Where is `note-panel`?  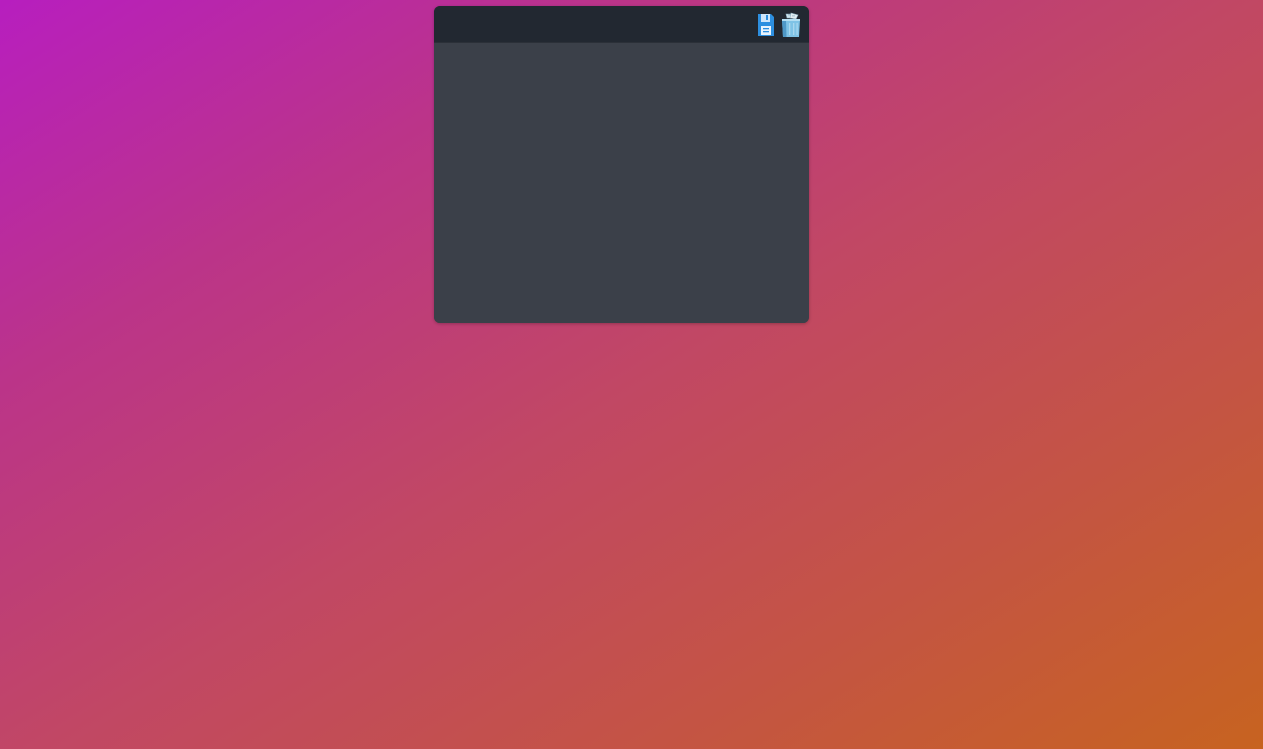
note-panel is located at coordinates (621, 164).